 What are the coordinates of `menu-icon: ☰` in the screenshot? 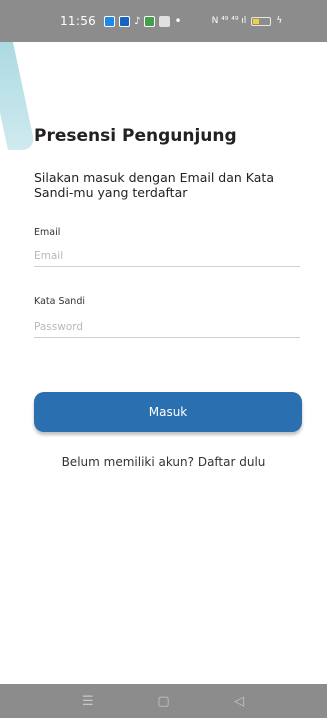 It's located at (88, 701).